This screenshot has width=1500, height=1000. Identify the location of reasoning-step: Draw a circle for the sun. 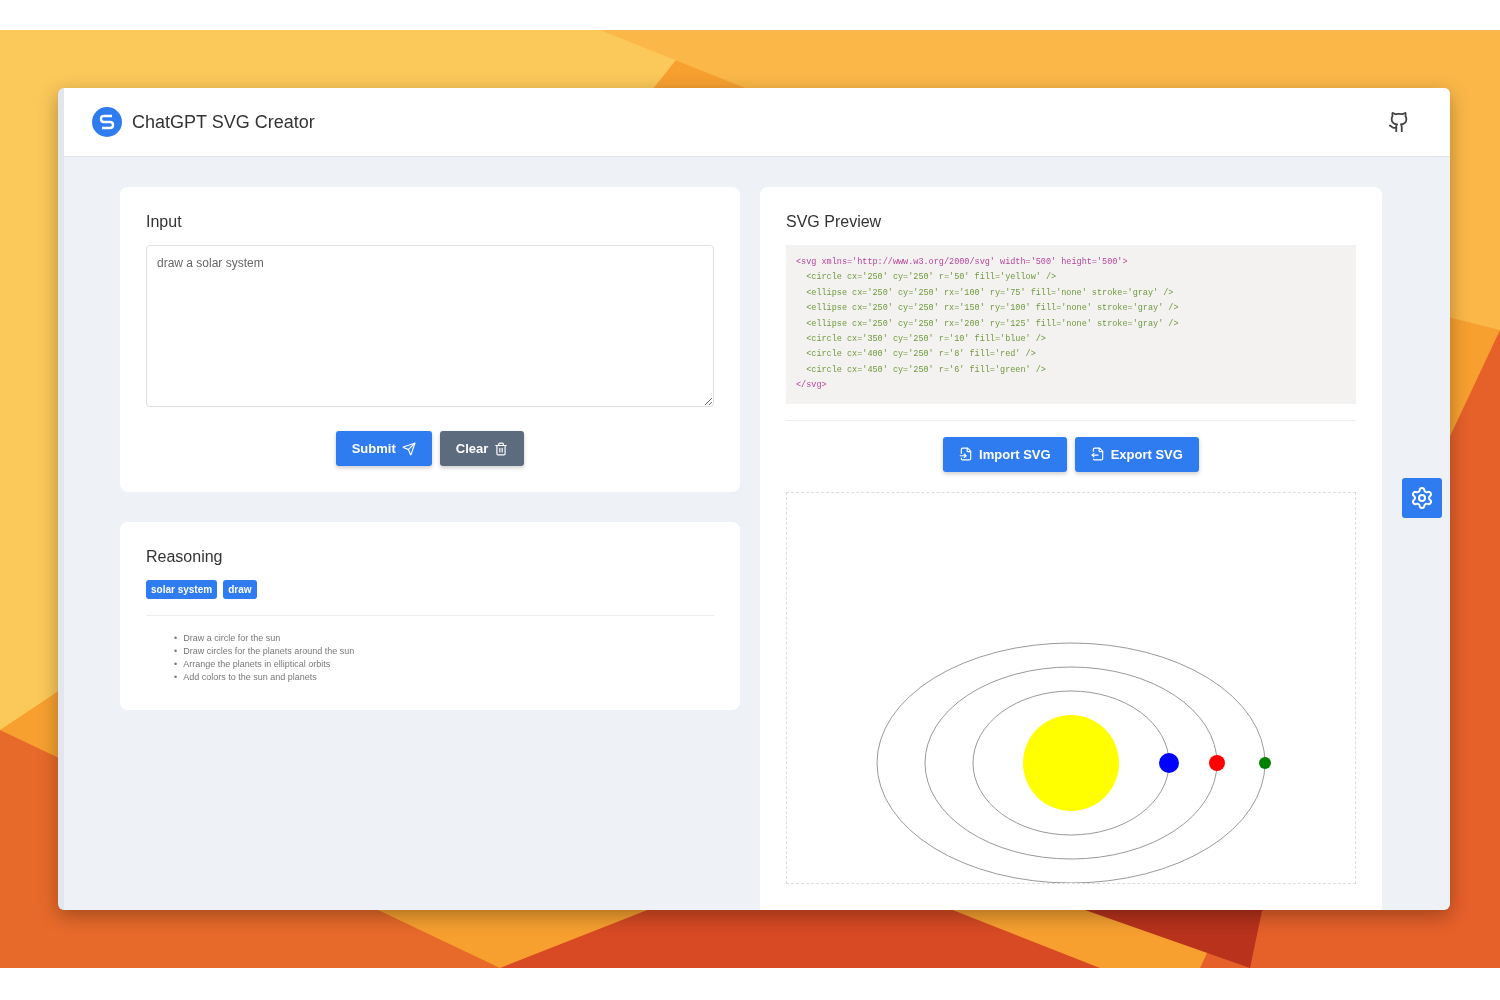
(232, 638).